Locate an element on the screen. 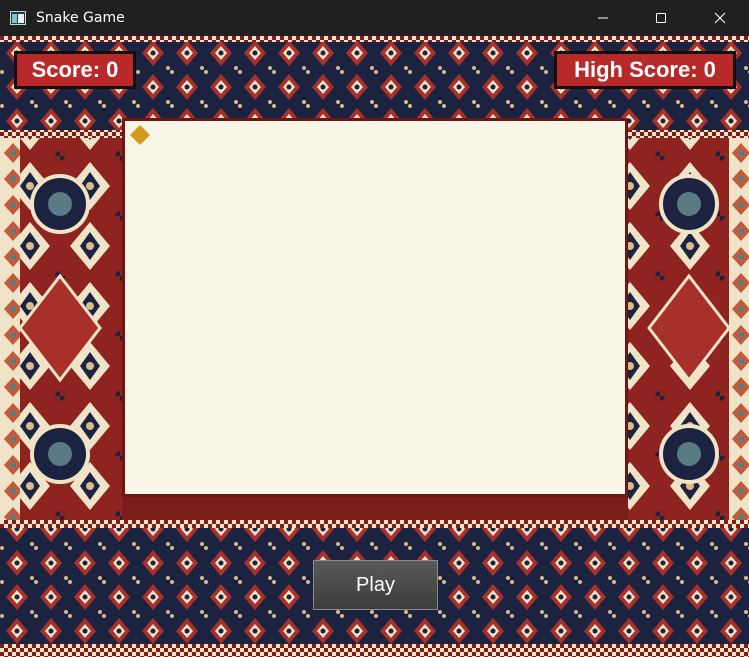  minimize-button is located at coordinates (603, 18).